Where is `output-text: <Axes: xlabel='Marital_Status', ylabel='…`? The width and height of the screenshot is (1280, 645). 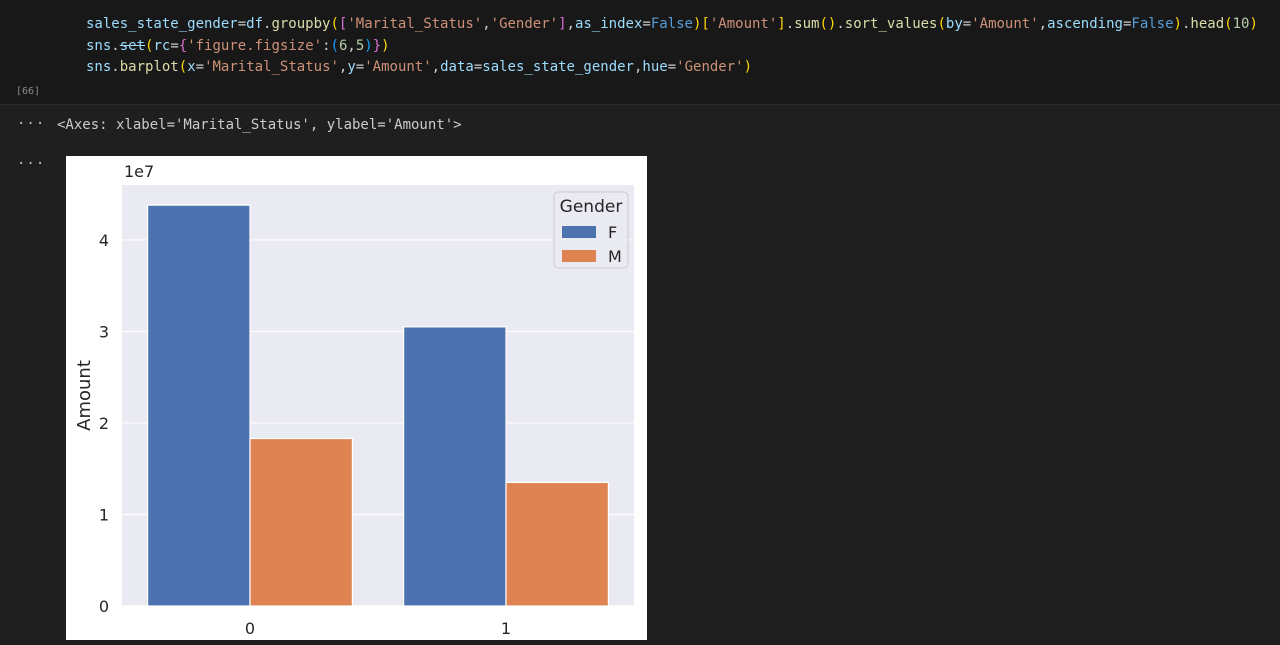 output-text: <Axes: xlabel='Marital_Status', ylabel='… is located at coordinates (259, 125).